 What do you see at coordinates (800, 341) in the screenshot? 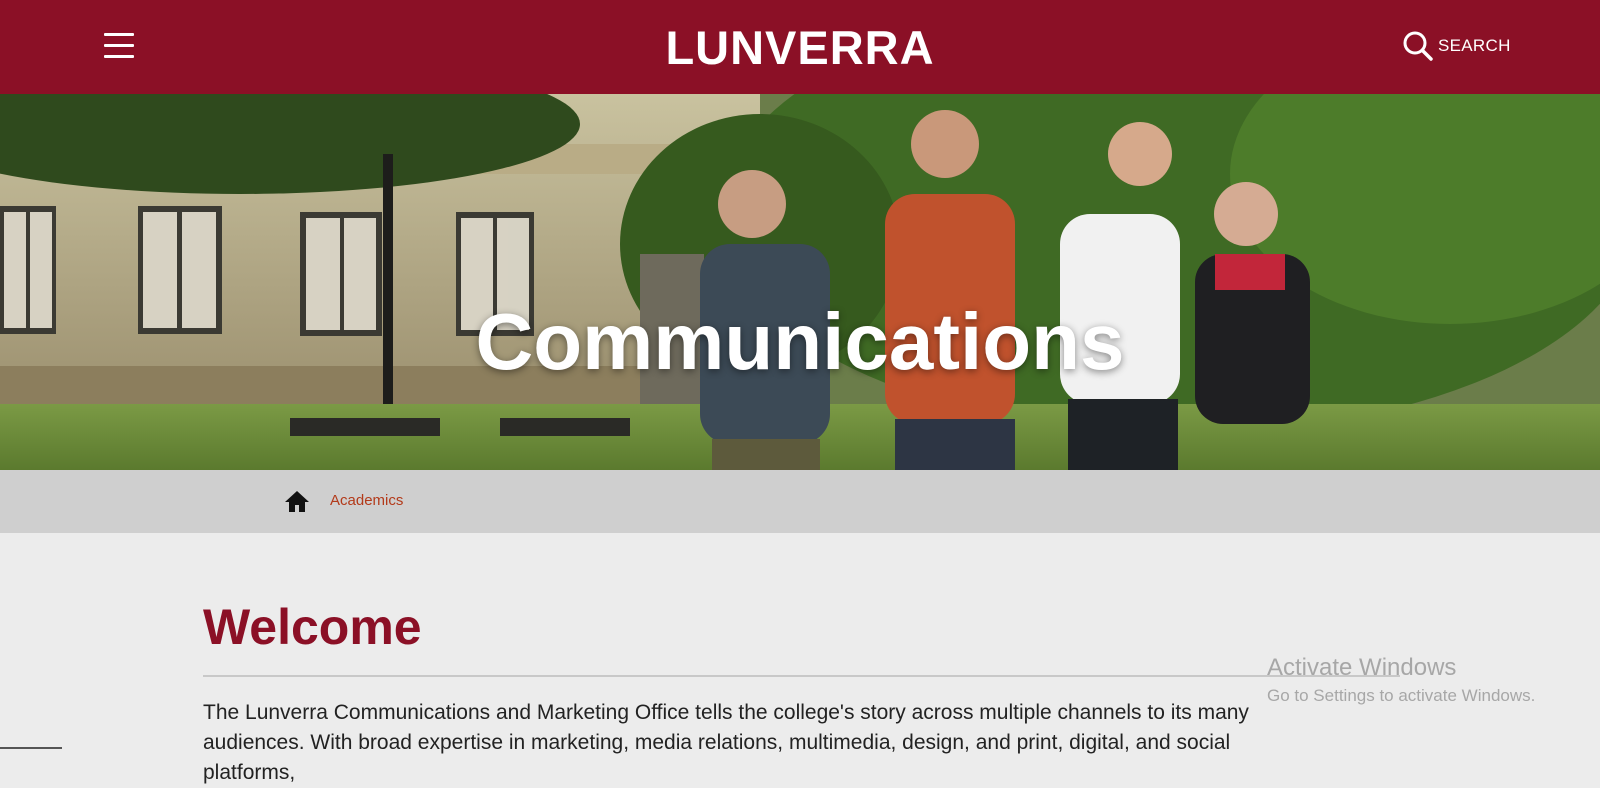
I see `hero-title: Communications` at bounding box center [800, 341].